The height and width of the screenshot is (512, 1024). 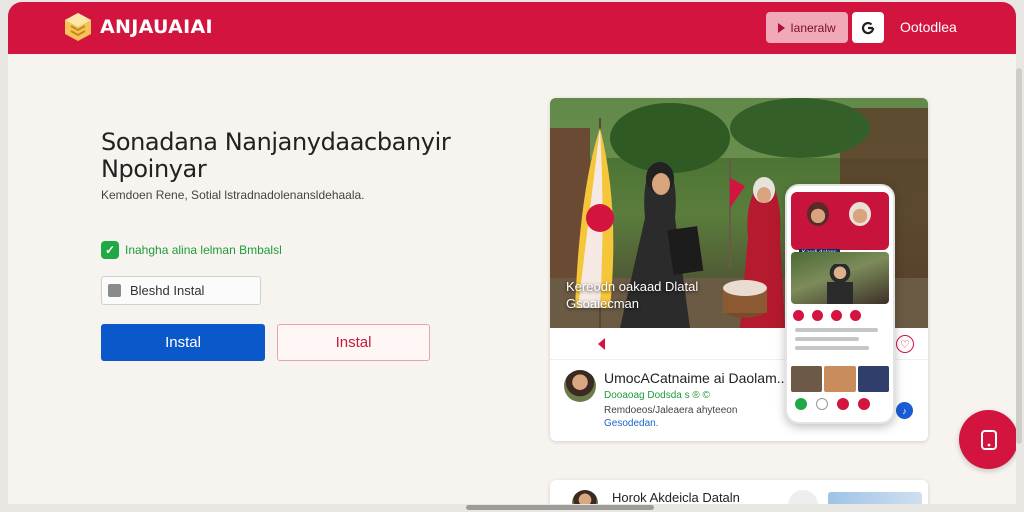 I want to click on phone-search-icon, so click(x=822, y=404).